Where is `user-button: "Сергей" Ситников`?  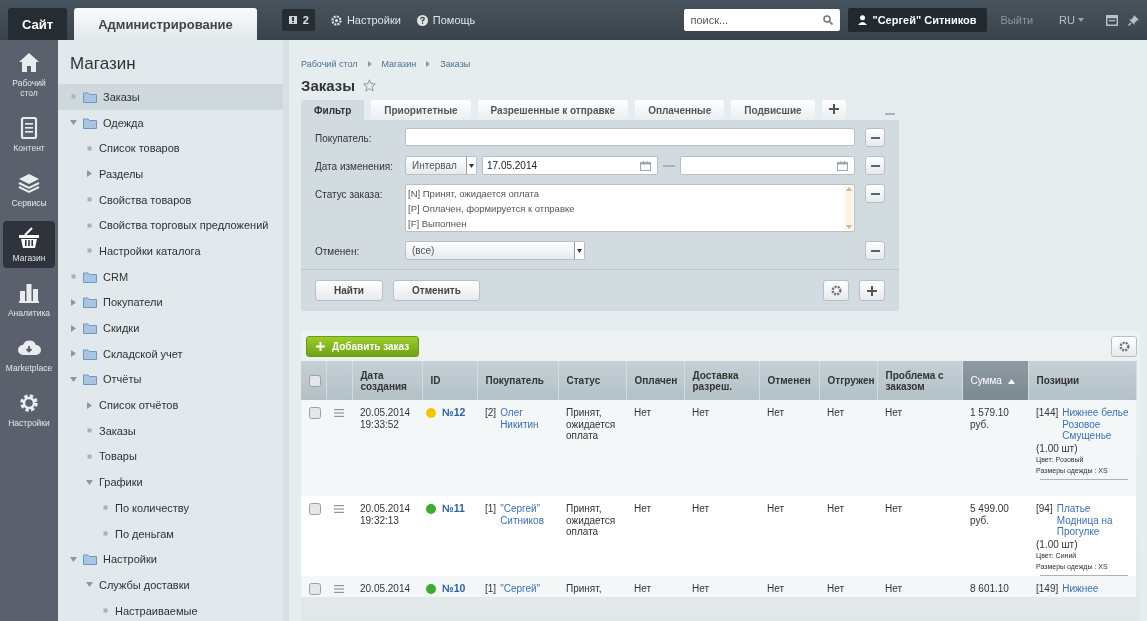 user-button: "Сергей" Ситников is located at coordinates (917, 20).